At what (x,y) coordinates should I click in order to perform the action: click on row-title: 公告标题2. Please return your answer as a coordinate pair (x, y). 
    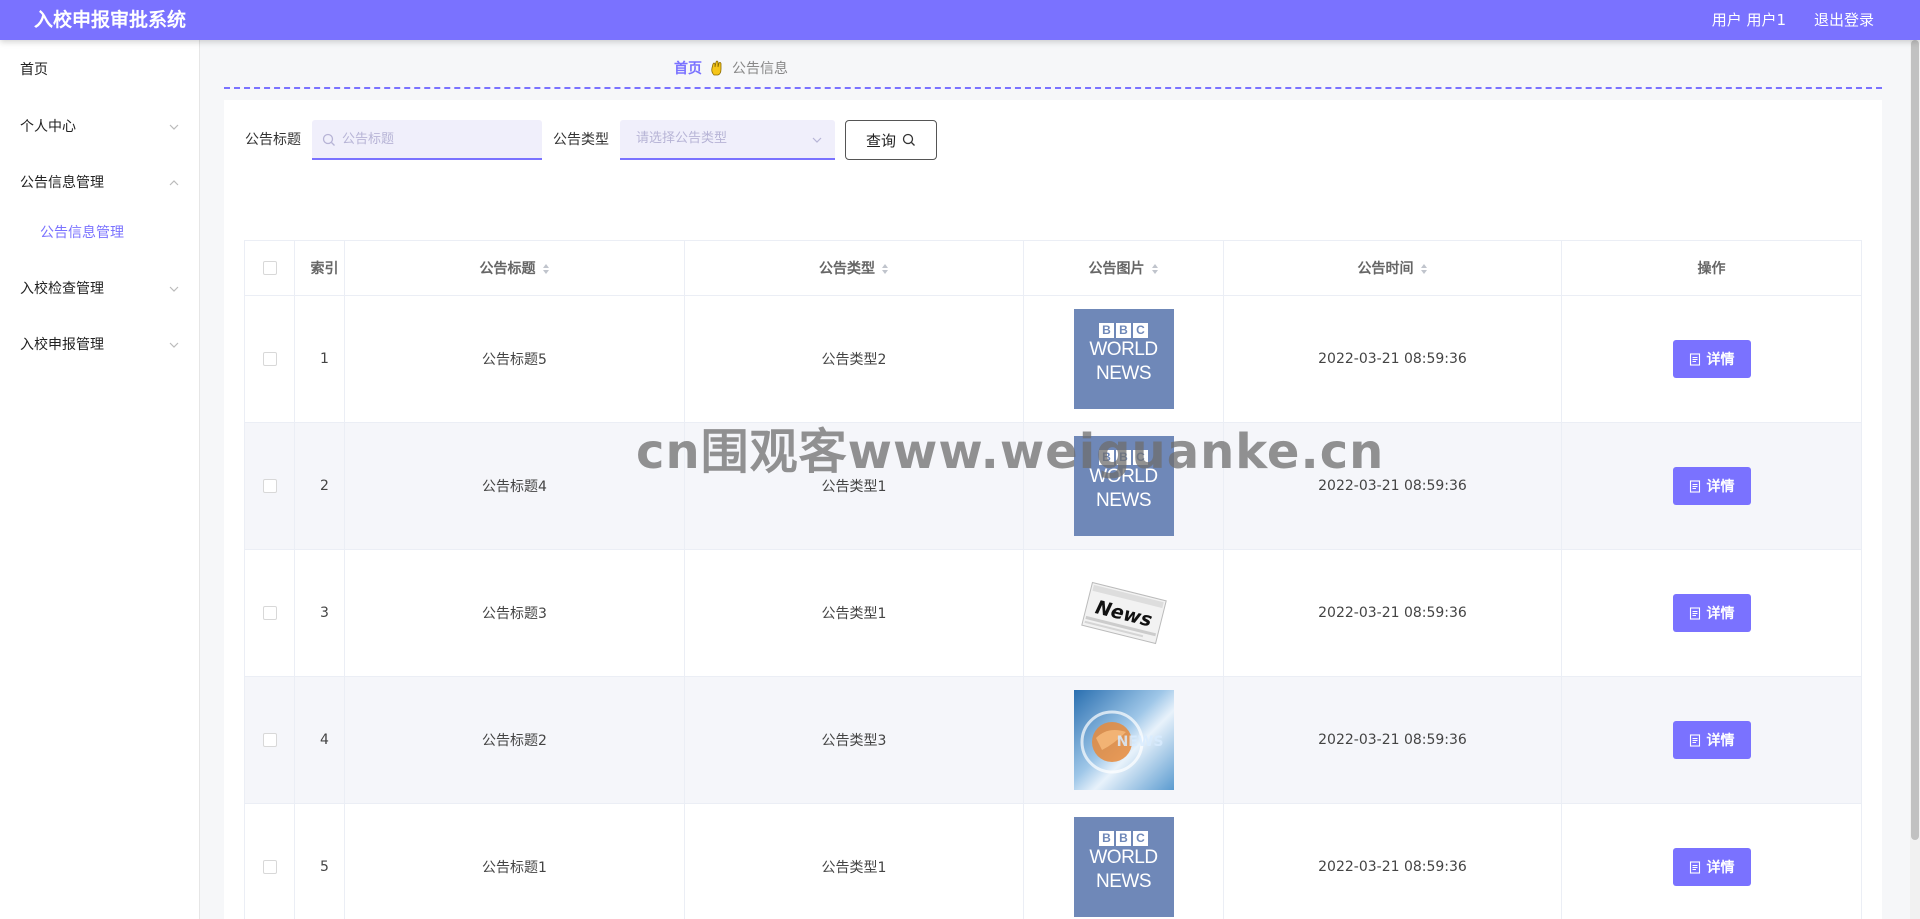
    Looking at the image, I should click on (514, 740).